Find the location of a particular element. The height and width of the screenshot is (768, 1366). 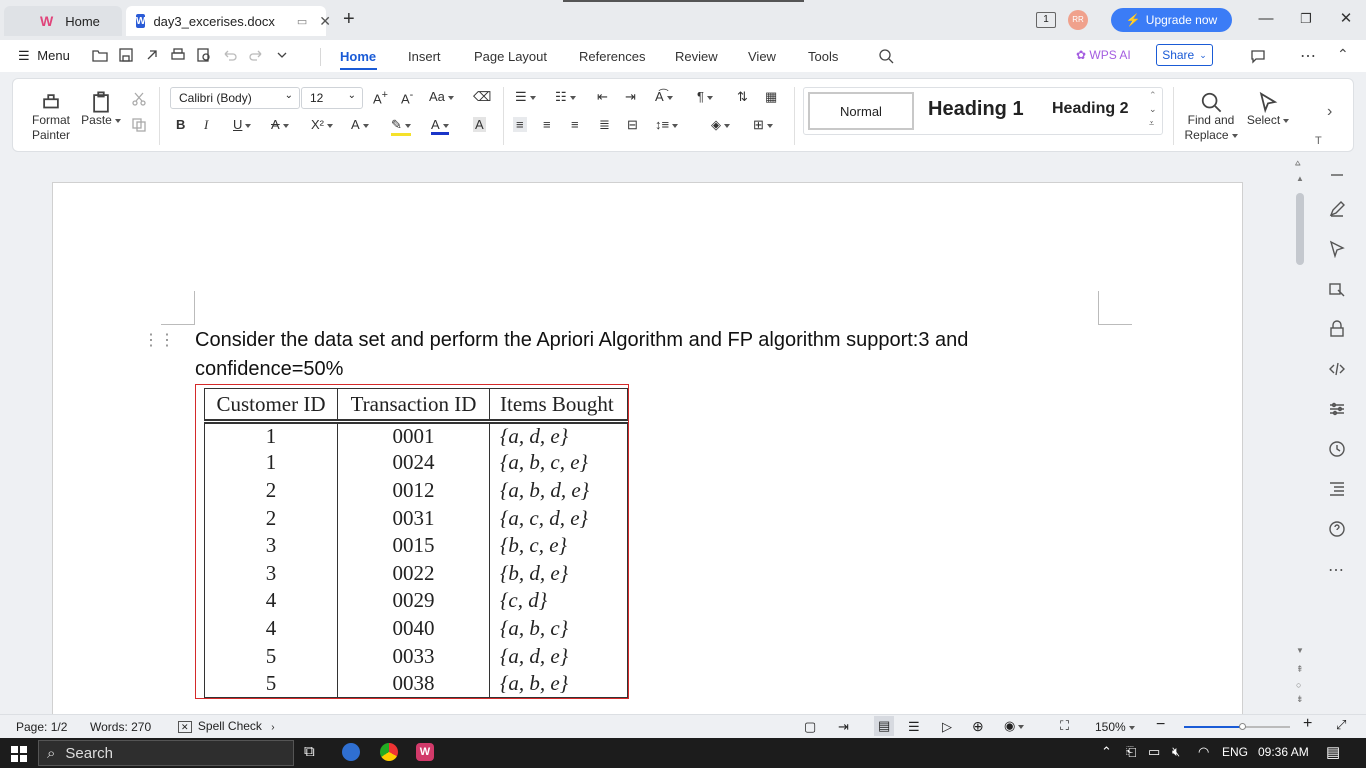

paste-button: Paste is located at coordinates (101, 109).